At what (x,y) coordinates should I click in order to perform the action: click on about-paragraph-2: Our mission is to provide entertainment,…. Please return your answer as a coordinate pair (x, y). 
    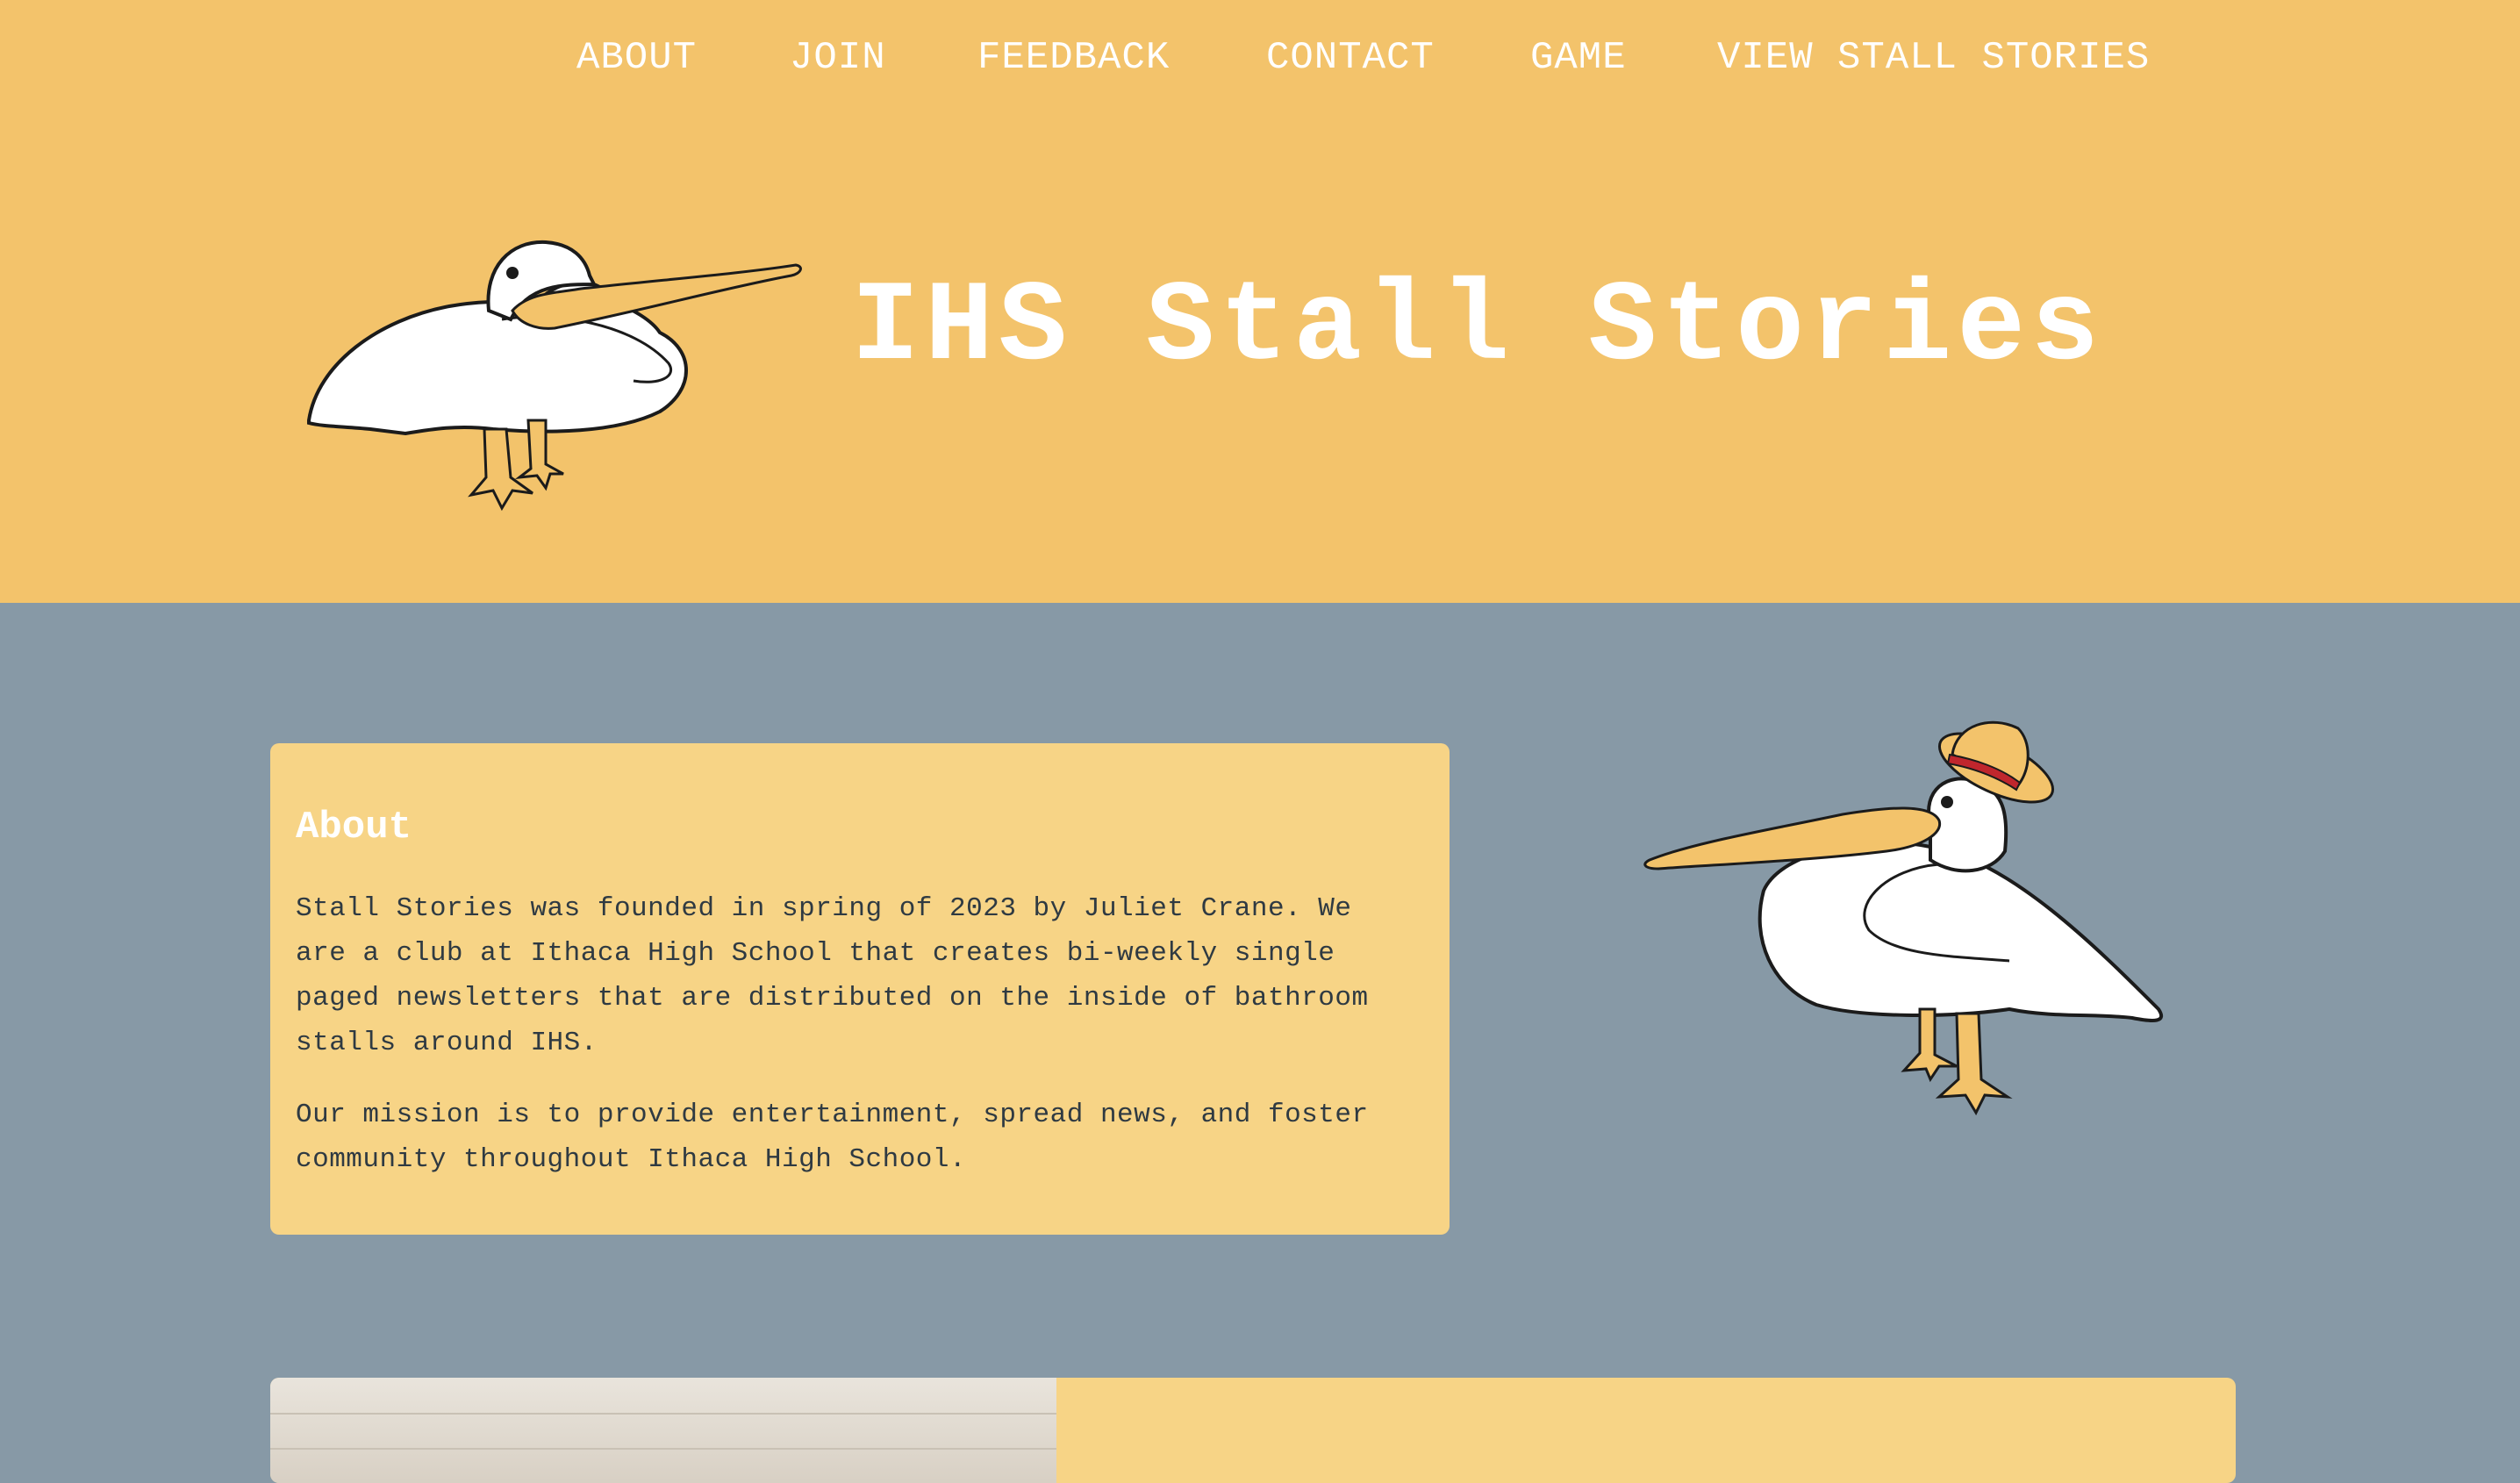
    Looking at the image, I should click on (832, 1137).